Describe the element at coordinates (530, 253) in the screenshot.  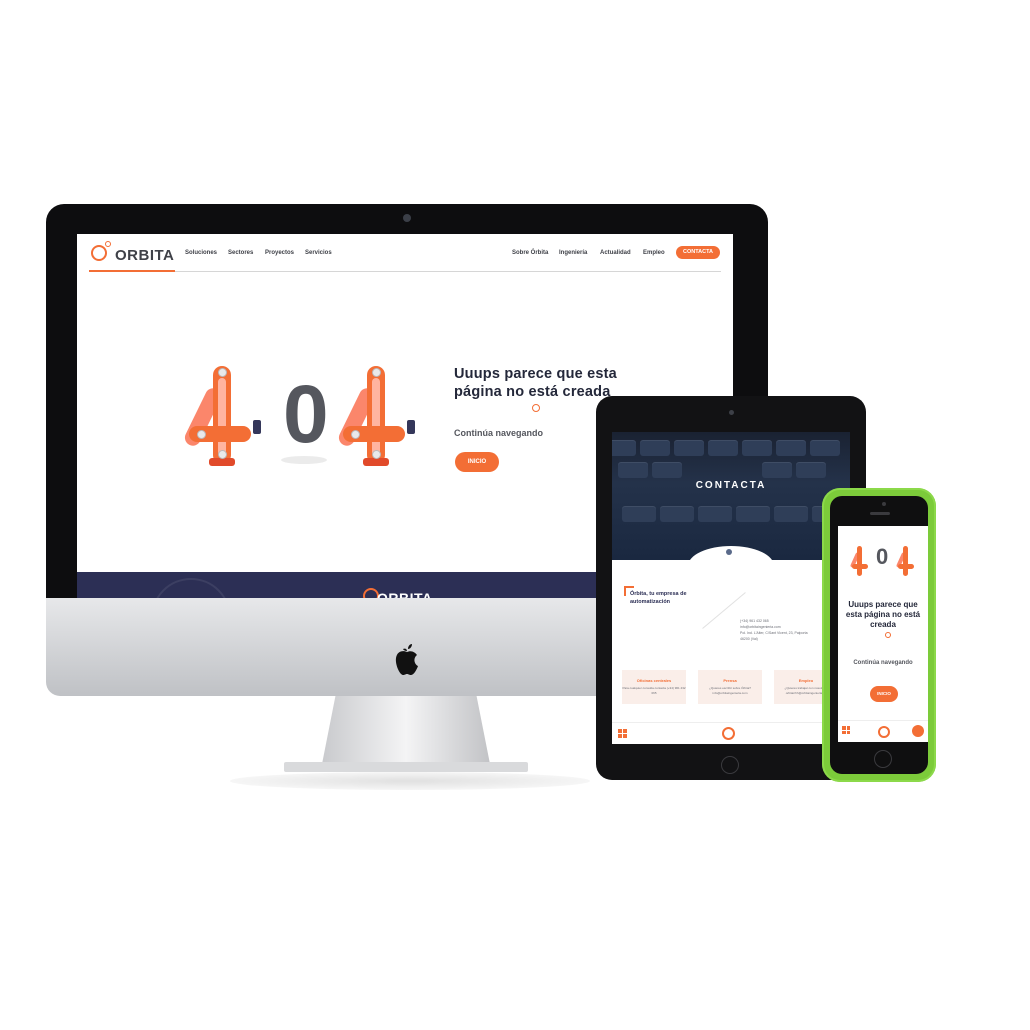
I see `nav-sobre-orbita: Sobre Órbita` at that location.